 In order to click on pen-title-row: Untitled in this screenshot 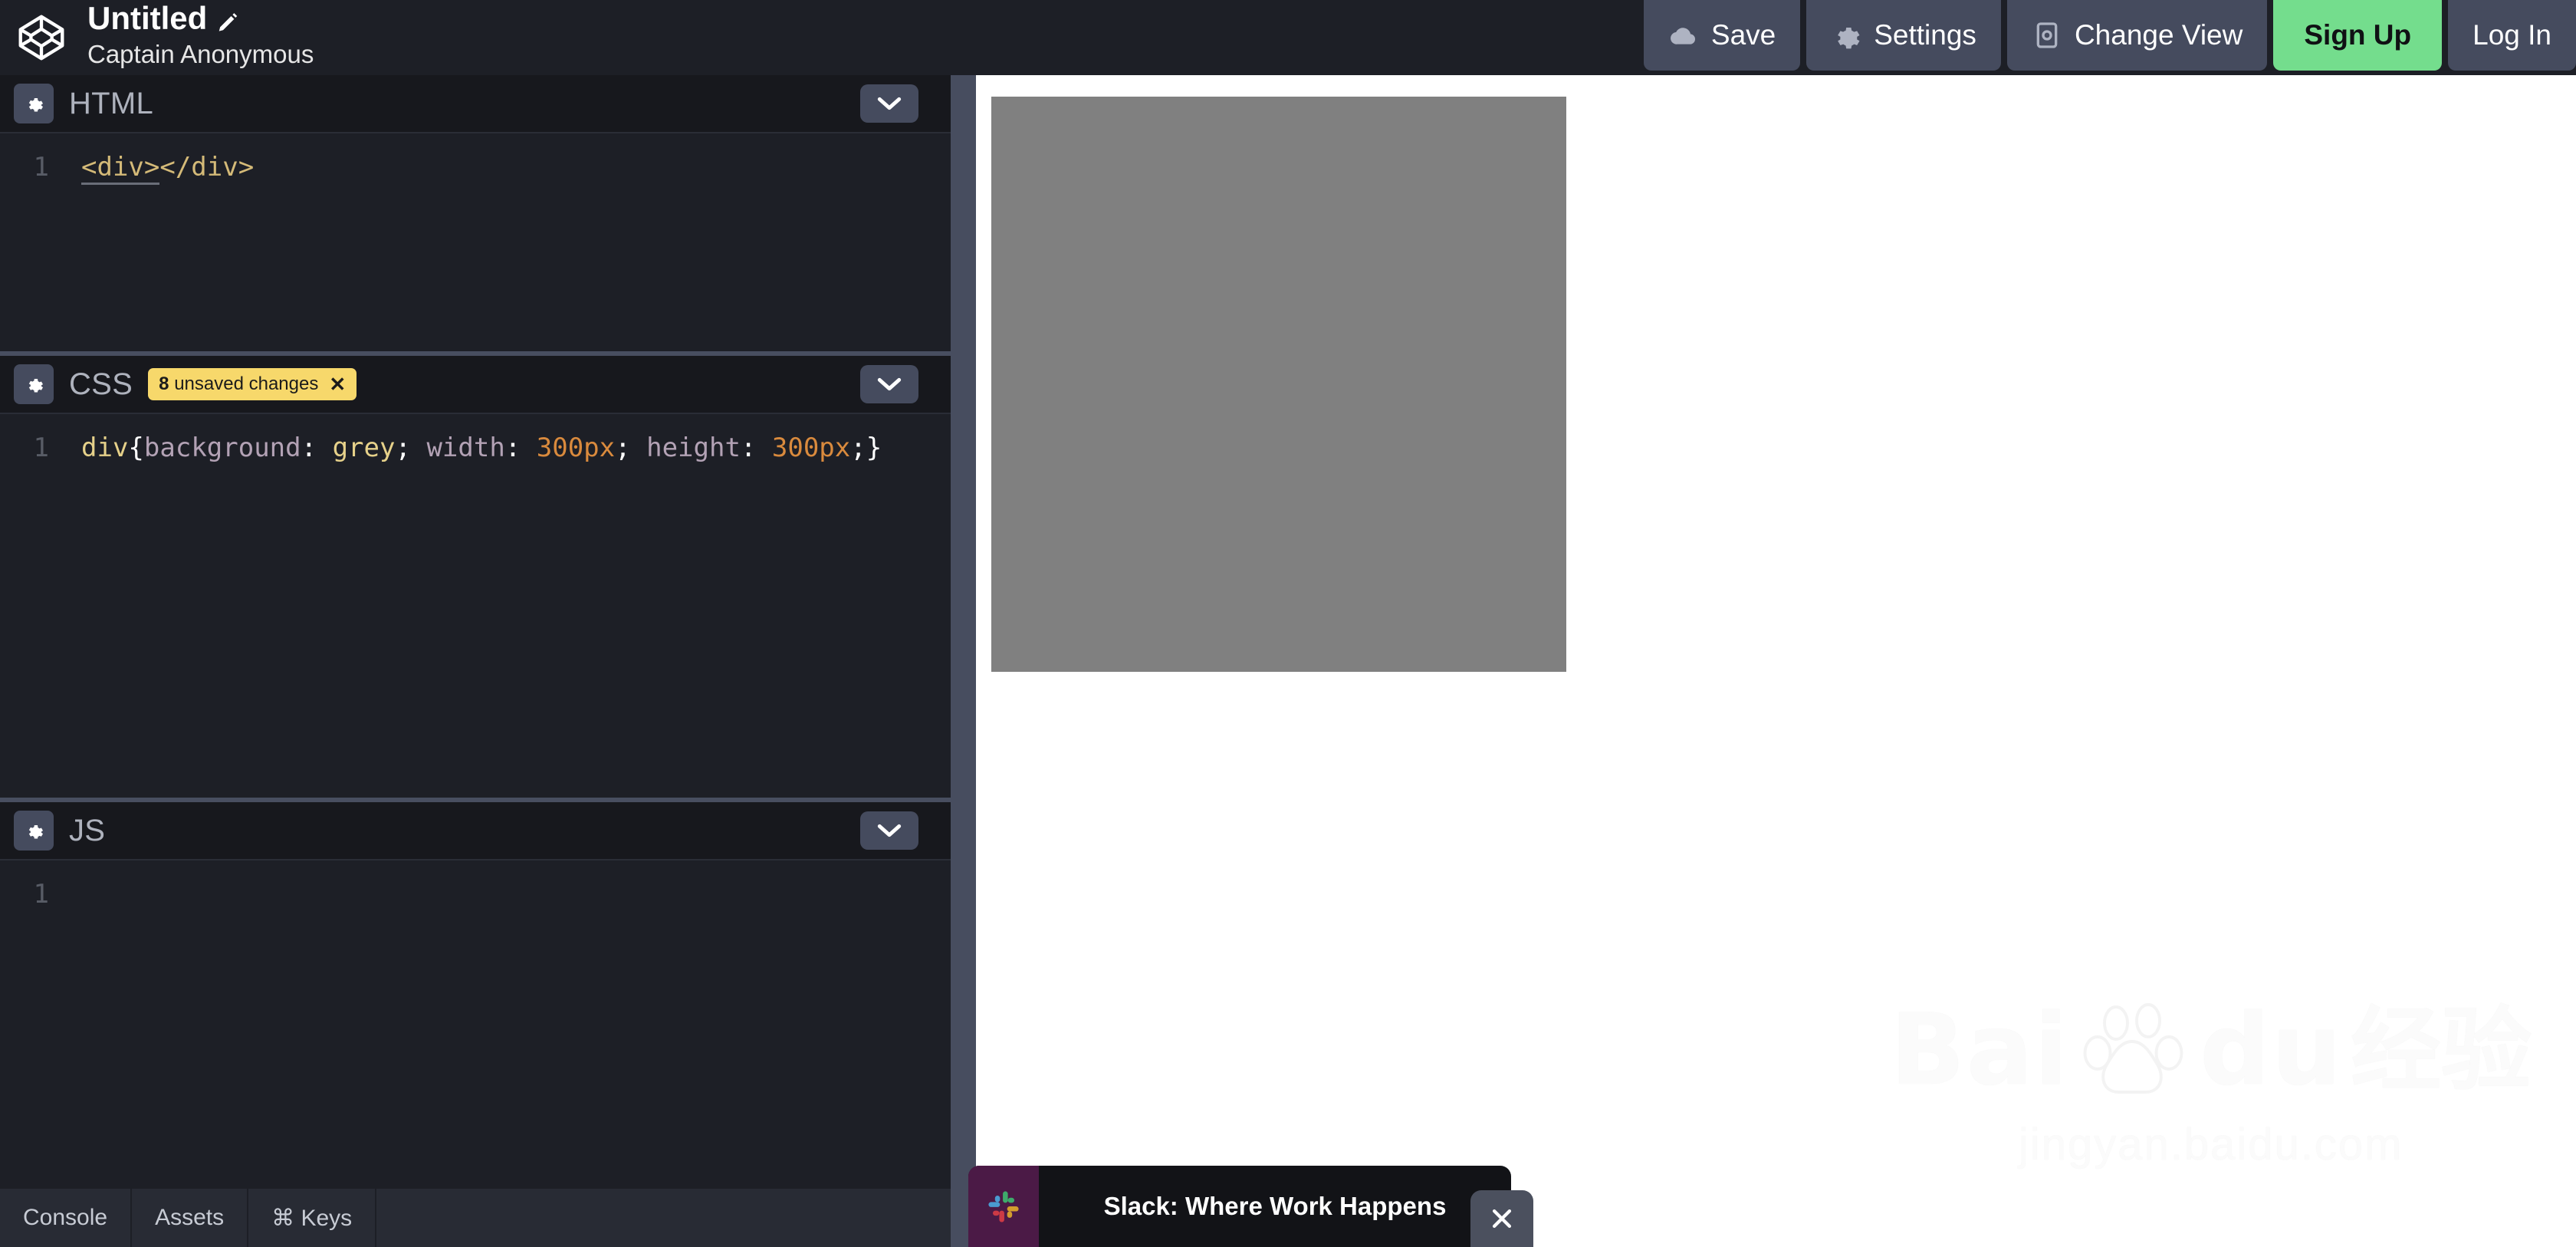, I will do `click(201, 19)`.